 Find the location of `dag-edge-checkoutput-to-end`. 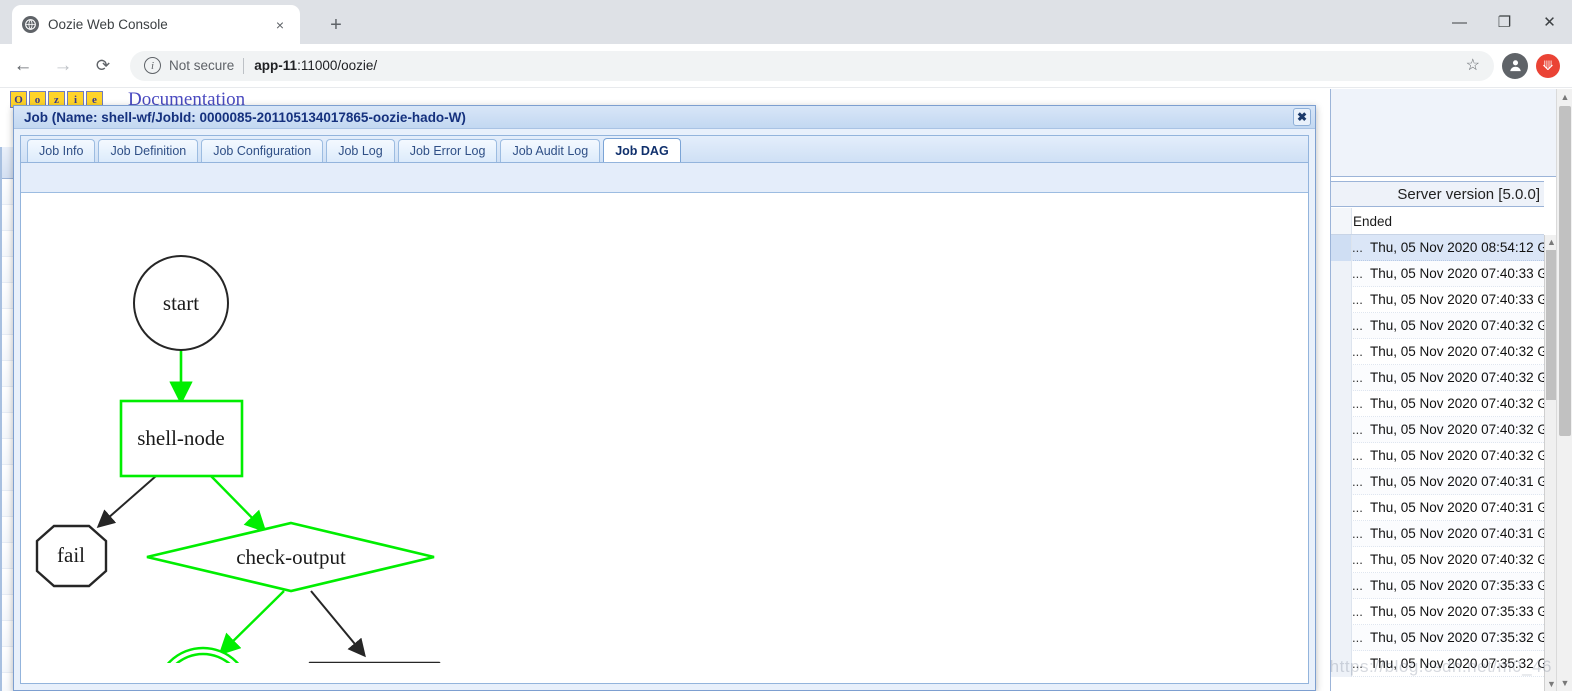

dag-edge-checkoutput-to-end is located at coordinates (251, 623).